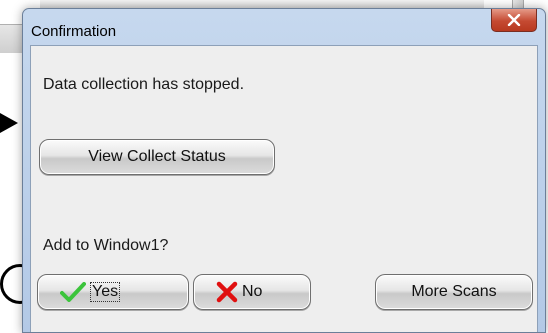  I want to click on more-scans-button: More Scans, so click(454, 292).